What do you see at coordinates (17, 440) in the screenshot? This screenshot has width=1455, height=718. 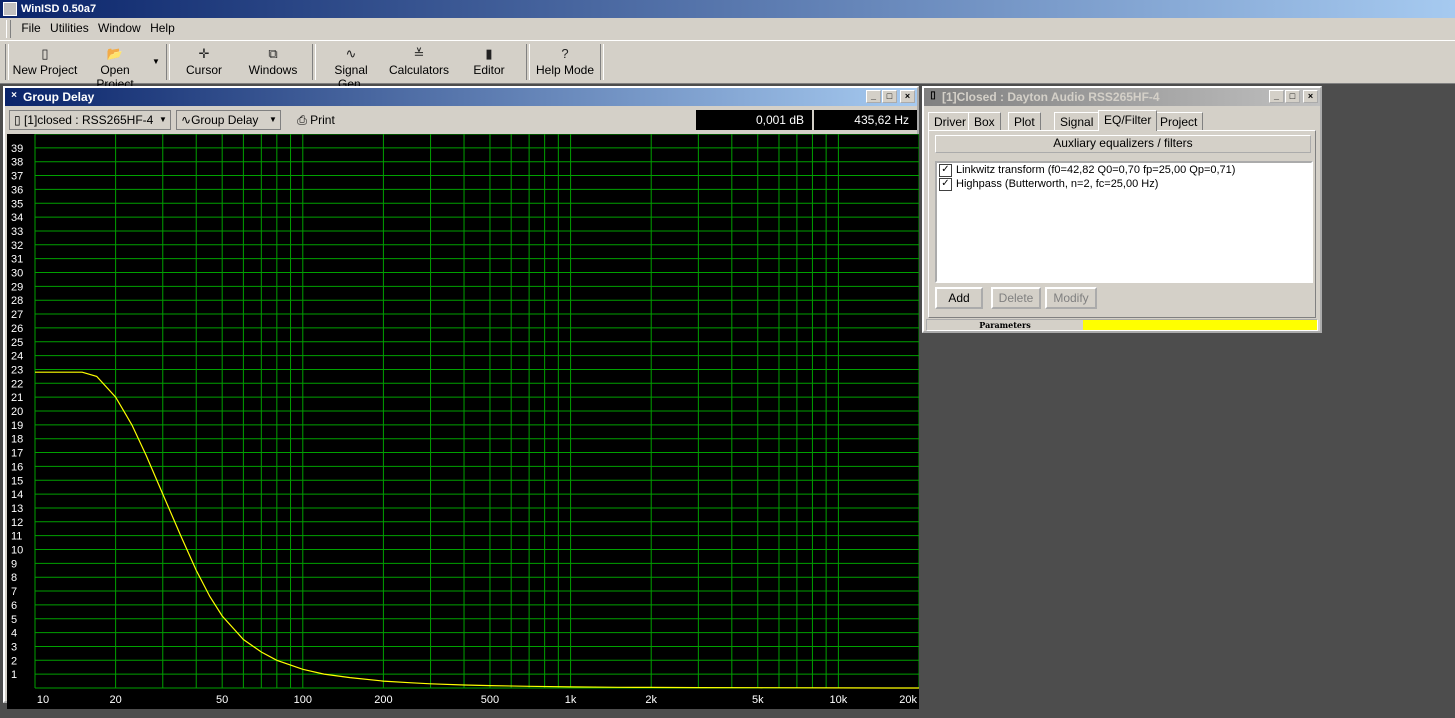 I see `y-tick-label: 18` at bounding box center [17, 440].